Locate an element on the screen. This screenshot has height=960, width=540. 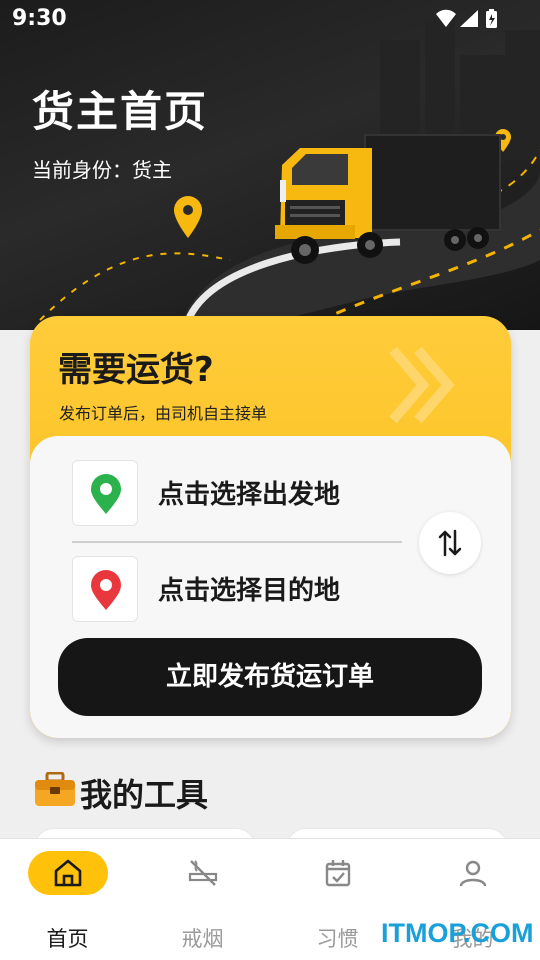
toolbox-icon is located at coordinates (55, 789).